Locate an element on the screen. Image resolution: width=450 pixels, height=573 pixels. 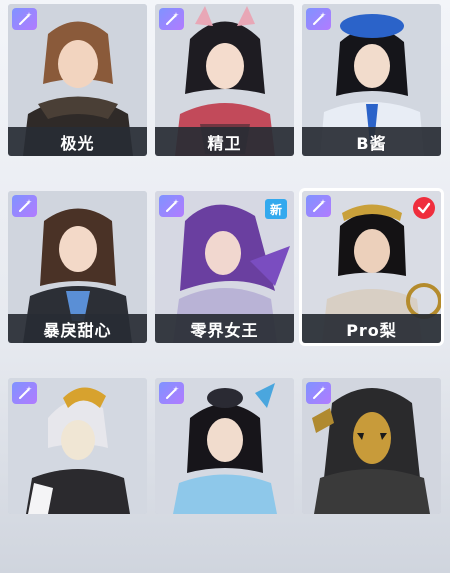
skin-card-4: 暴戾甜心 is located at coordinates (77, 267).